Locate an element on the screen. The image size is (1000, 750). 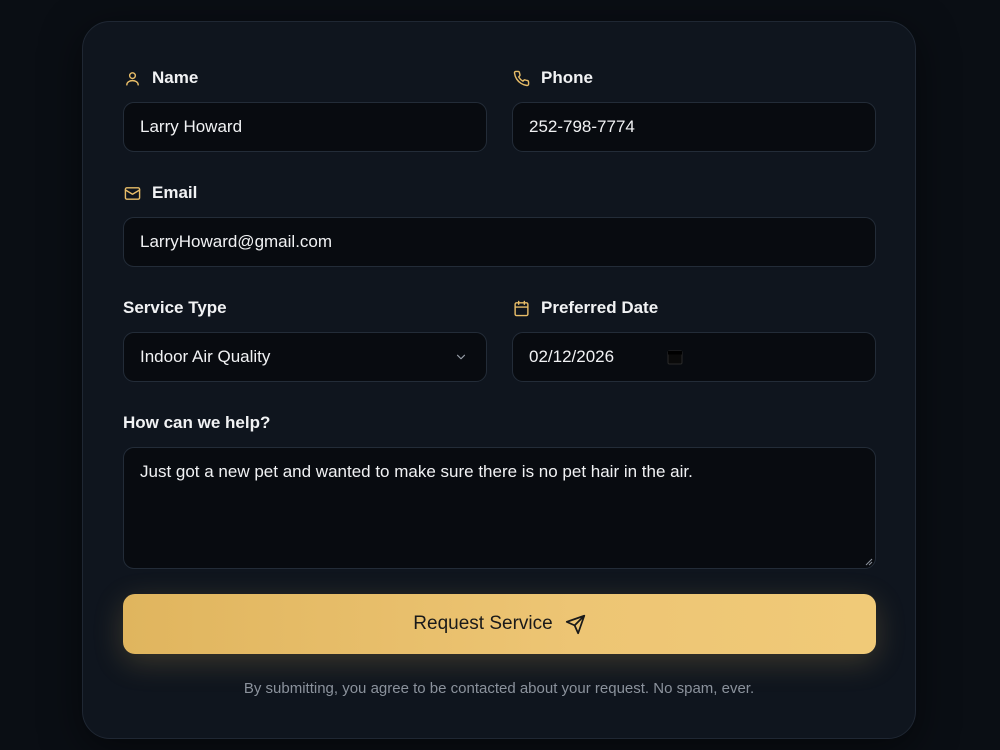
request-service-button: Request Service is located at coordinates (499, 624).